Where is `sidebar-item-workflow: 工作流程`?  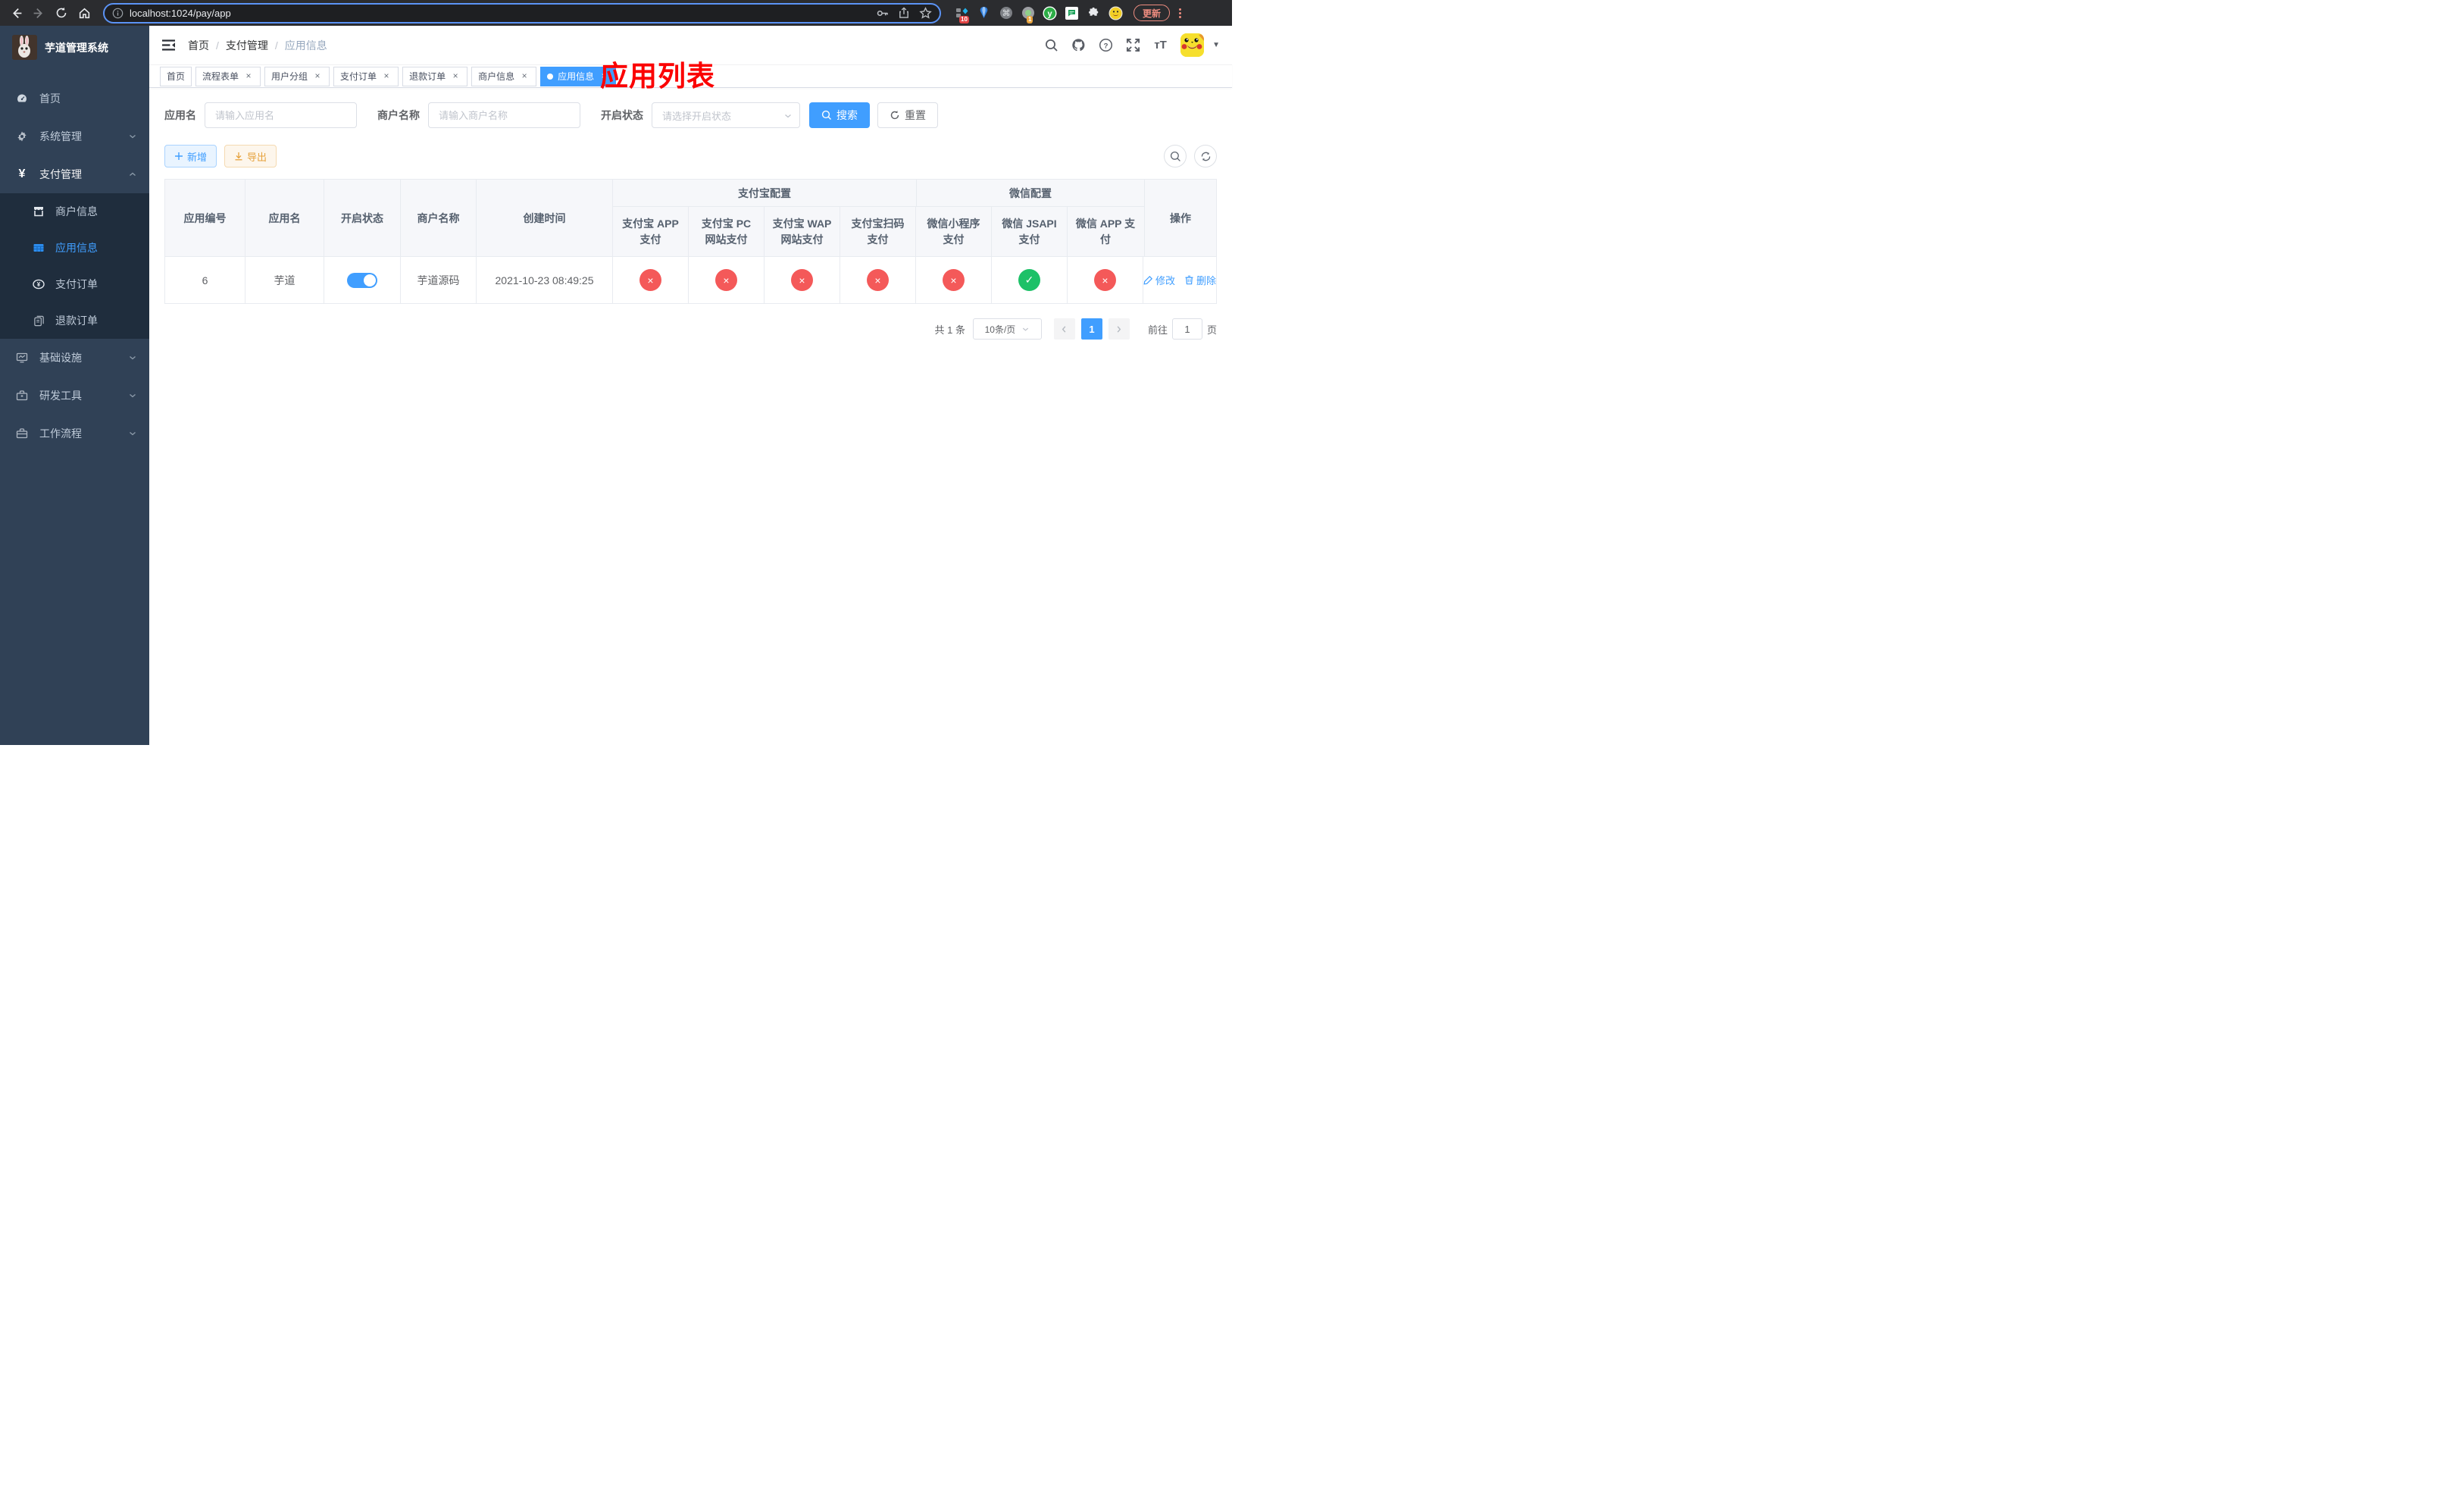
sidebar-item-workflow: 工作流程 is located at coordinates (74, 434).